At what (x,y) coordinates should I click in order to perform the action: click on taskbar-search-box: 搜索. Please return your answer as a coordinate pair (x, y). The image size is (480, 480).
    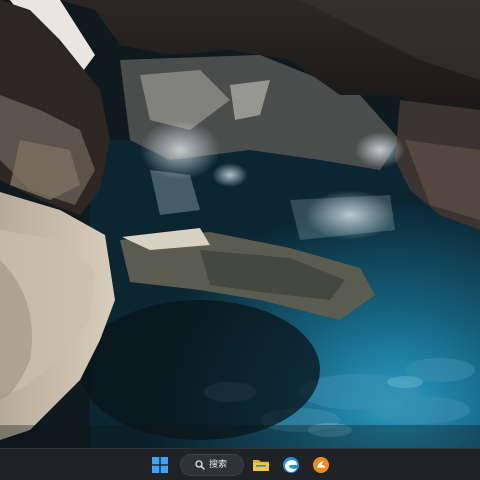
    Looking at the image, I should click on (212, 465).